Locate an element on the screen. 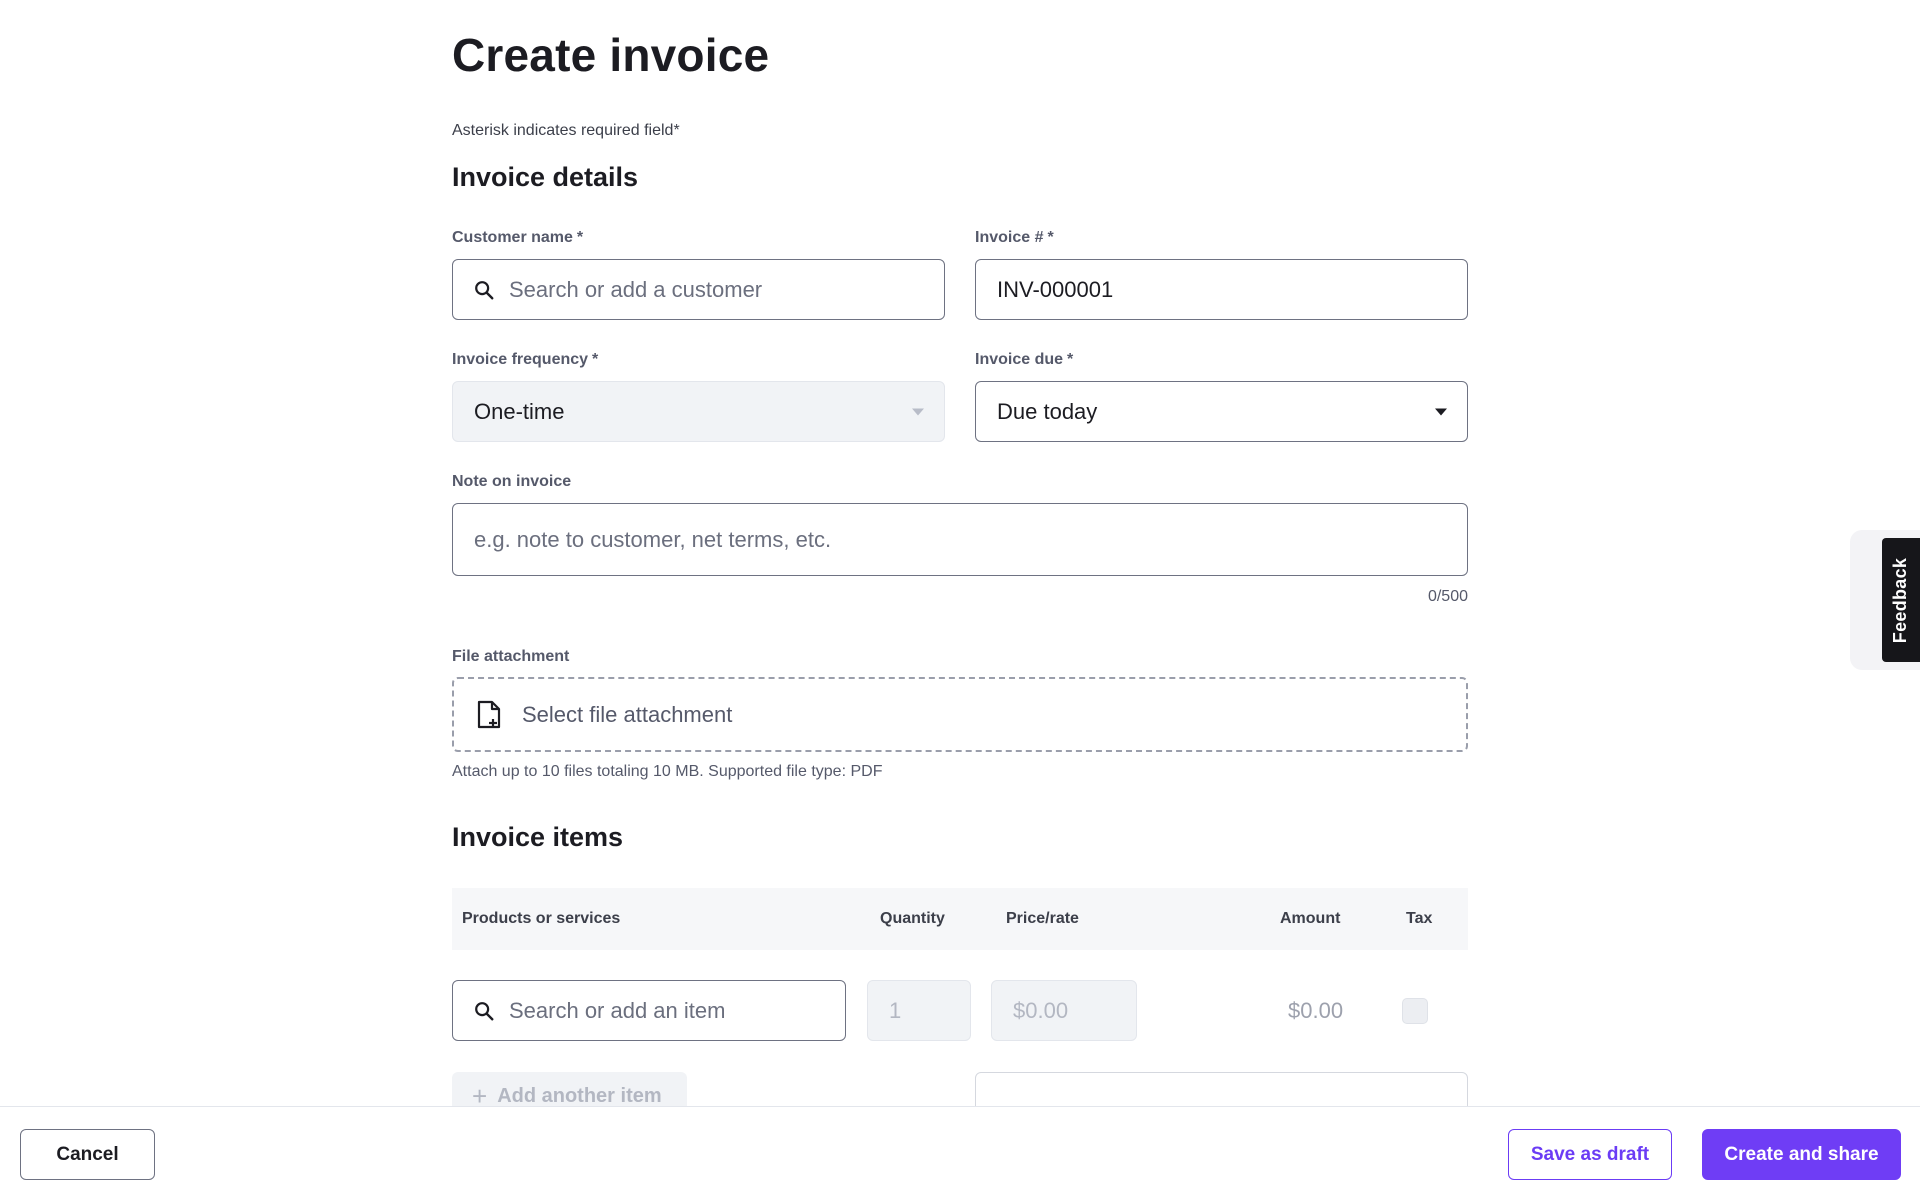 The image size is (1920, 1200). customer-name-label: Customer name * is located at coordinates (518, 237).